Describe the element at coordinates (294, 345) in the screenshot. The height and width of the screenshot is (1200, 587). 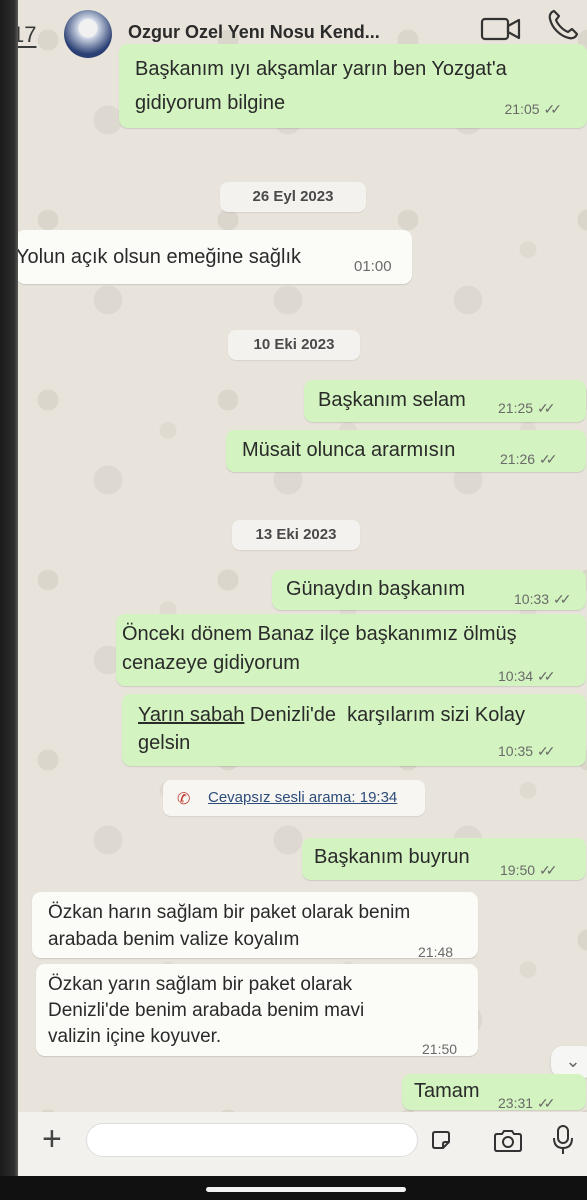
I see `date-separator: 10 Eki 2023` at that location.